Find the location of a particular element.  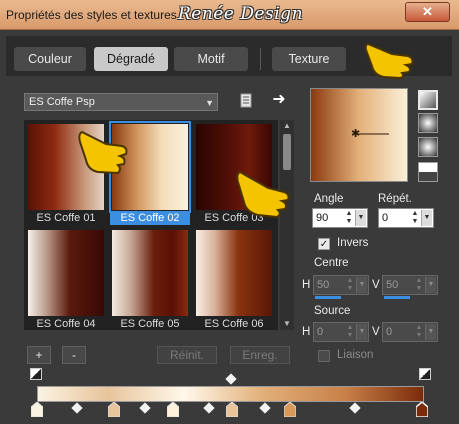

source-v-label: V is located at coordinates (376, 332).